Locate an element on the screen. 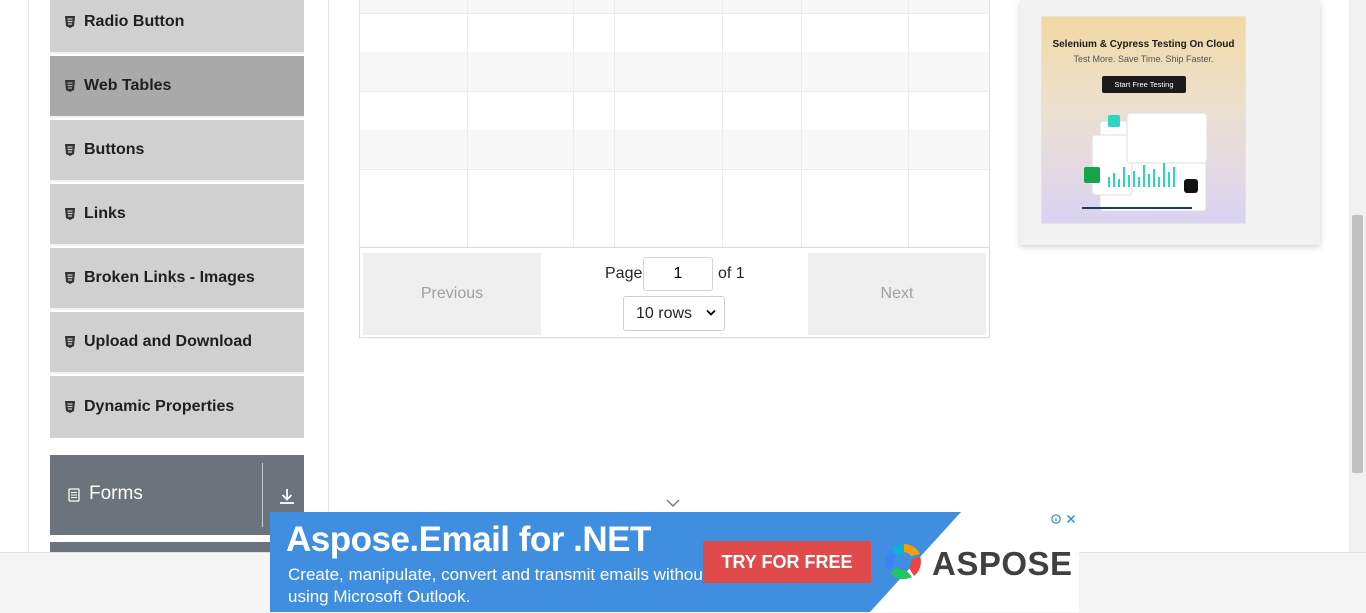 This screenshot has width=1366, height=613. previous-button: Previous is located at coordinates (452, 294).